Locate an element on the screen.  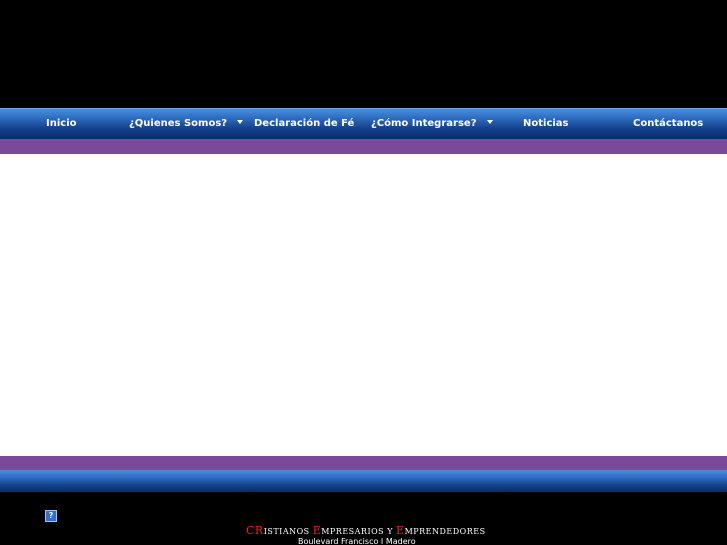
org-name: CRistianos Empresarios y Emprendedores is located at coordinates (376, 530).